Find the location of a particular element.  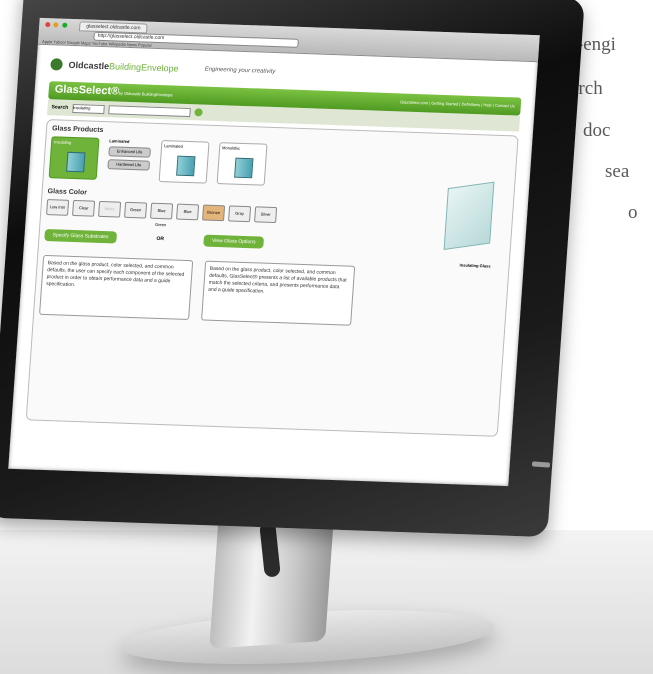

enhanced-life-button: Enhanced Life is located at coordinates (129, 152).